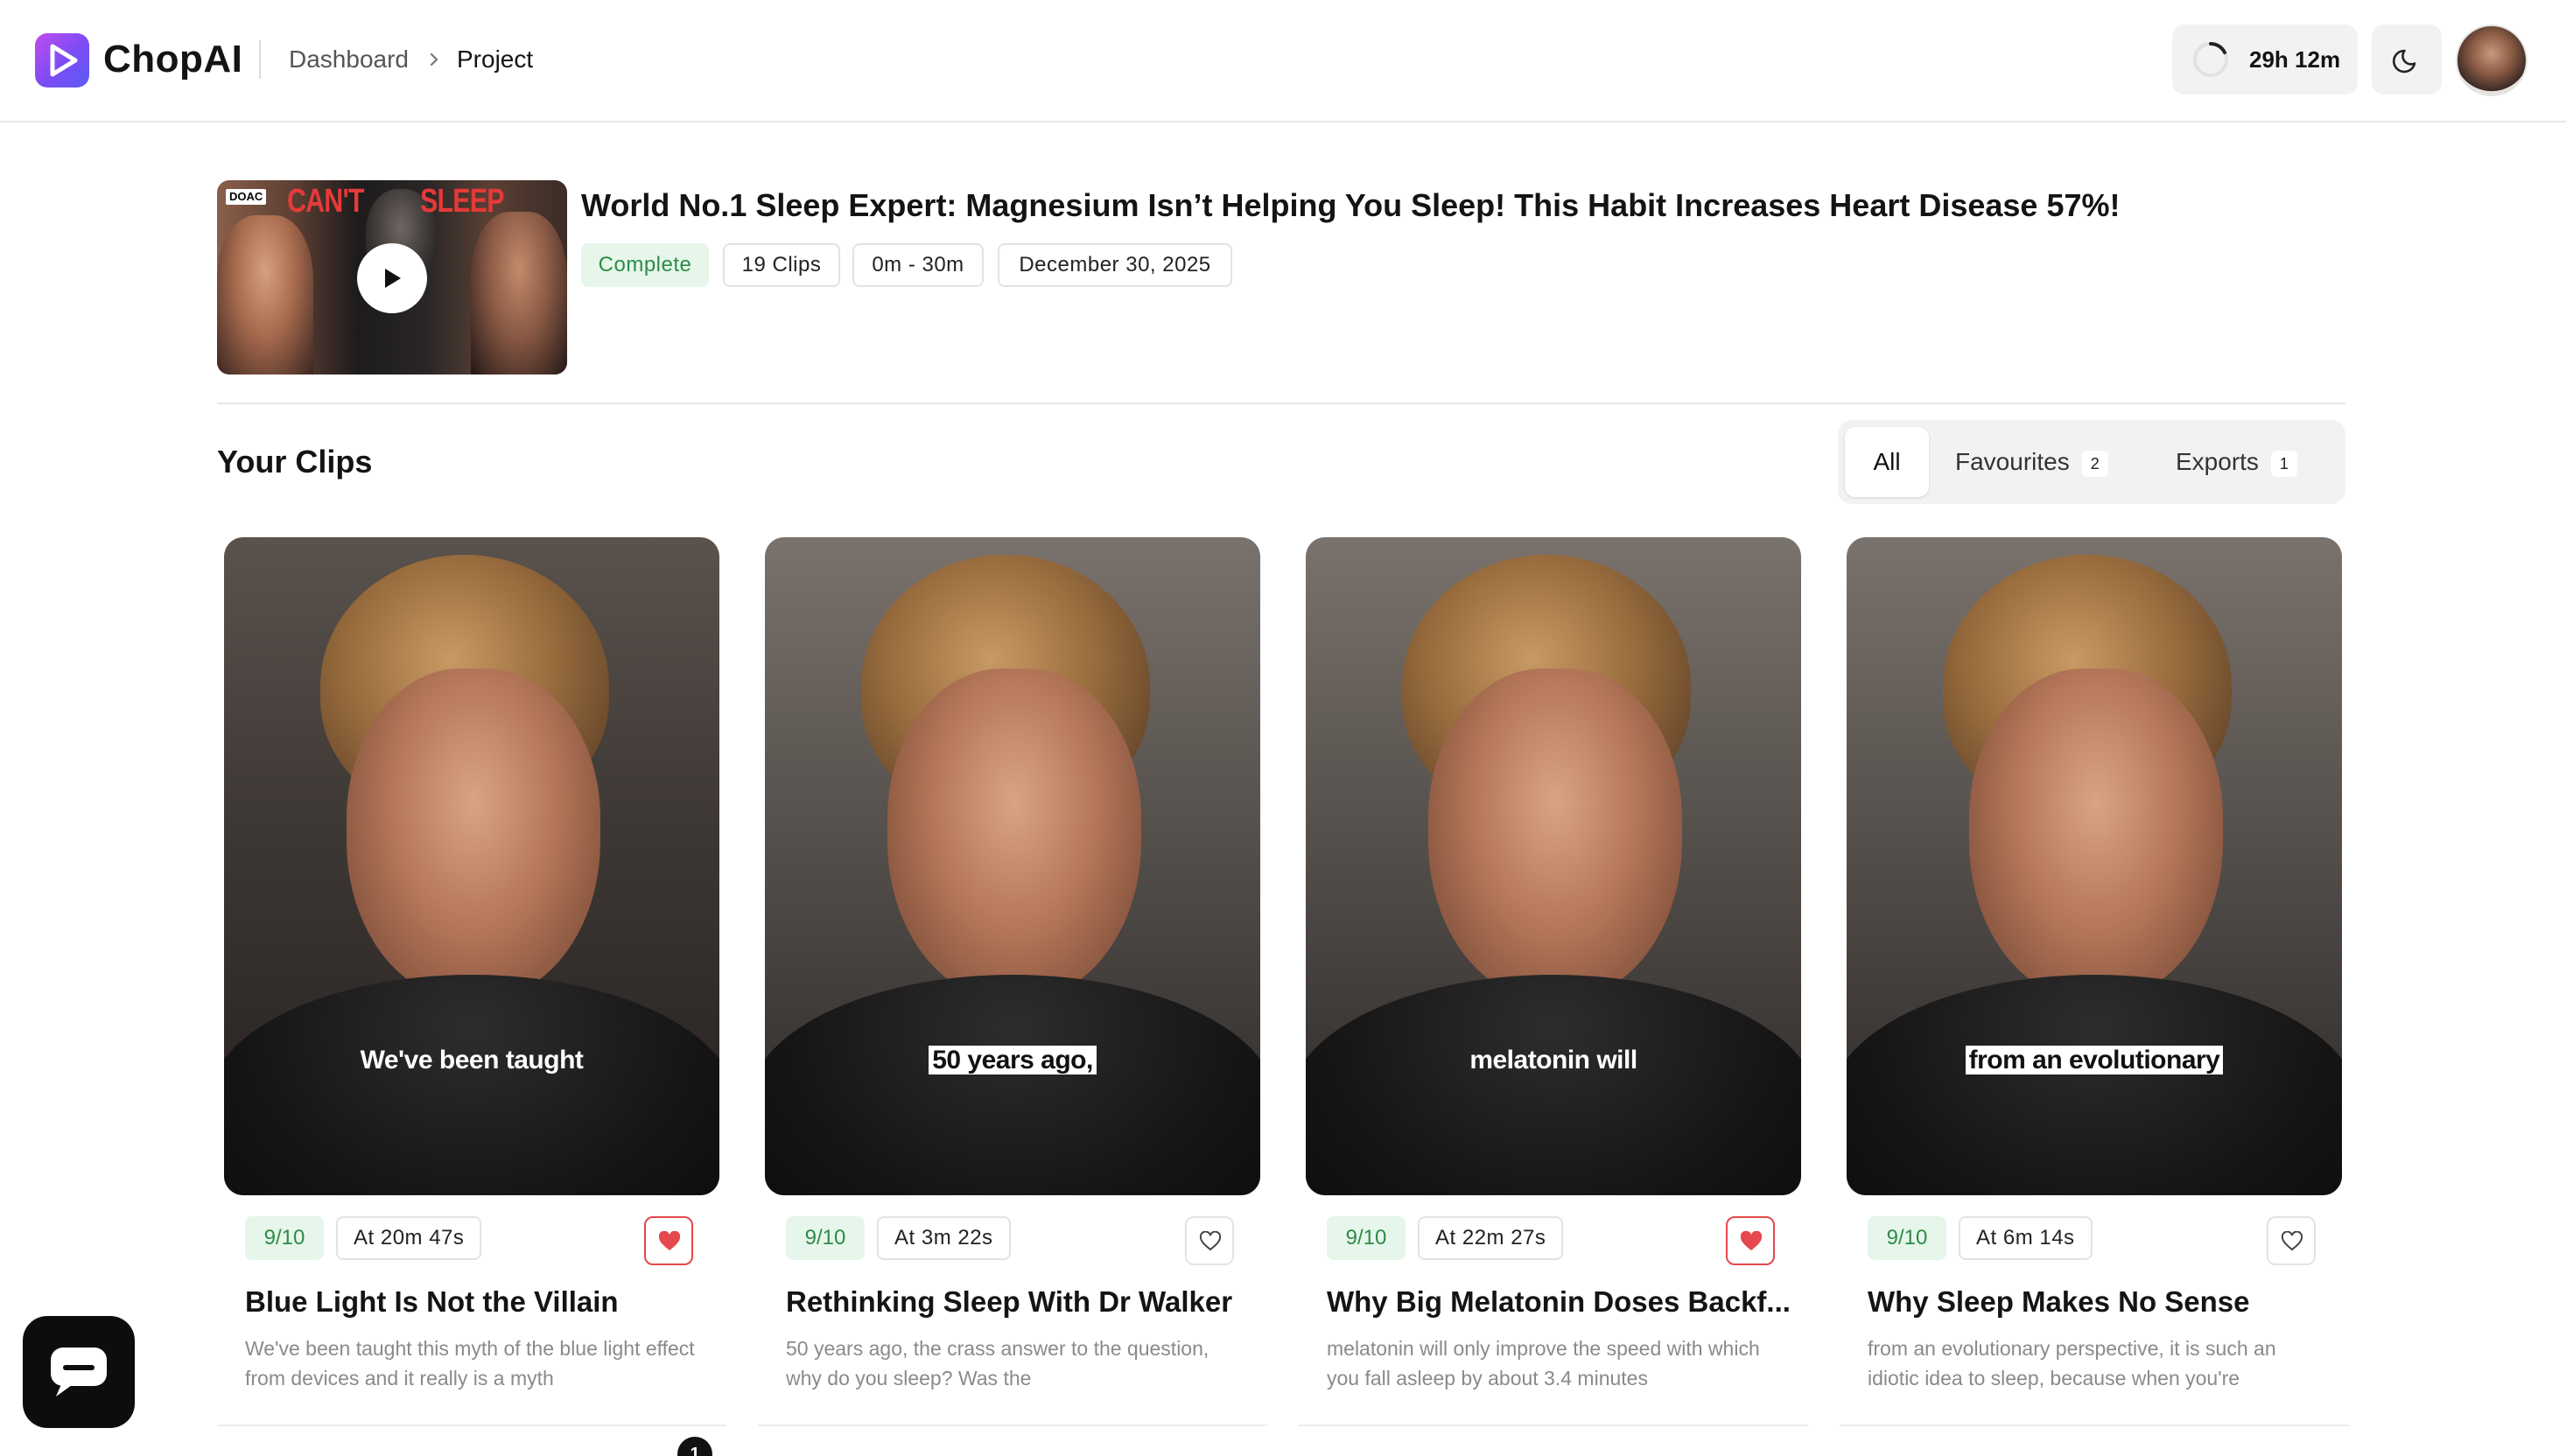 This screenshot has width=2566, height=1456. I want to click on clip-caption-text: 50 years ago,, so click(1013, 1060).